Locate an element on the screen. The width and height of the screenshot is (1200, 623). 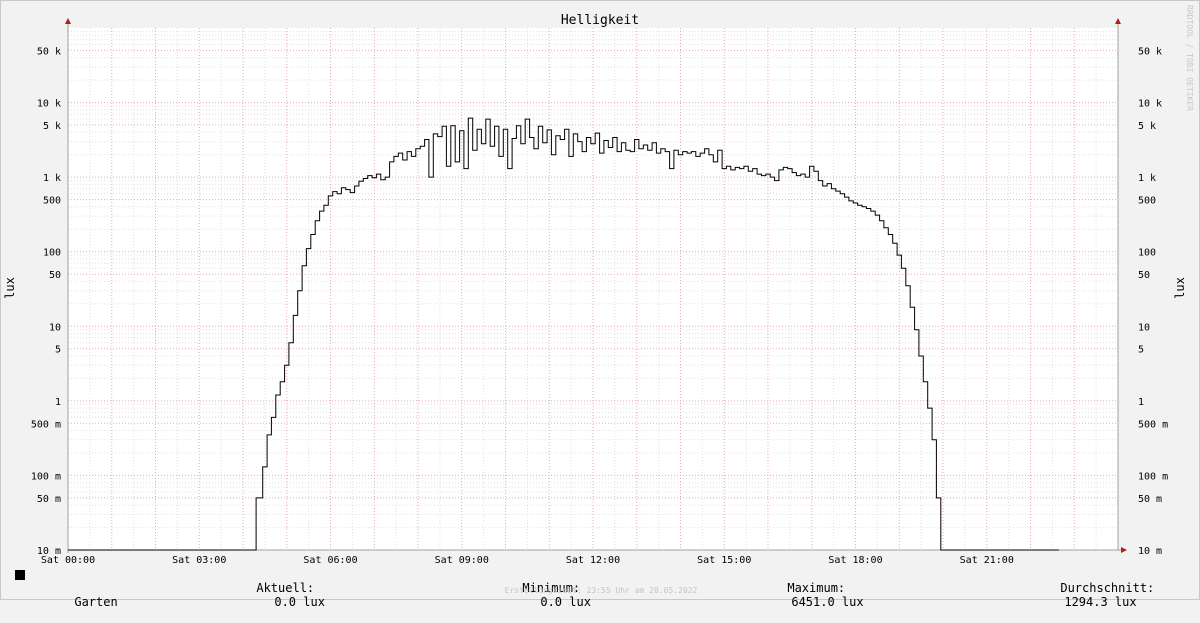
x-tick-label: Sat 03:00 is located at coordinates (199, 560).